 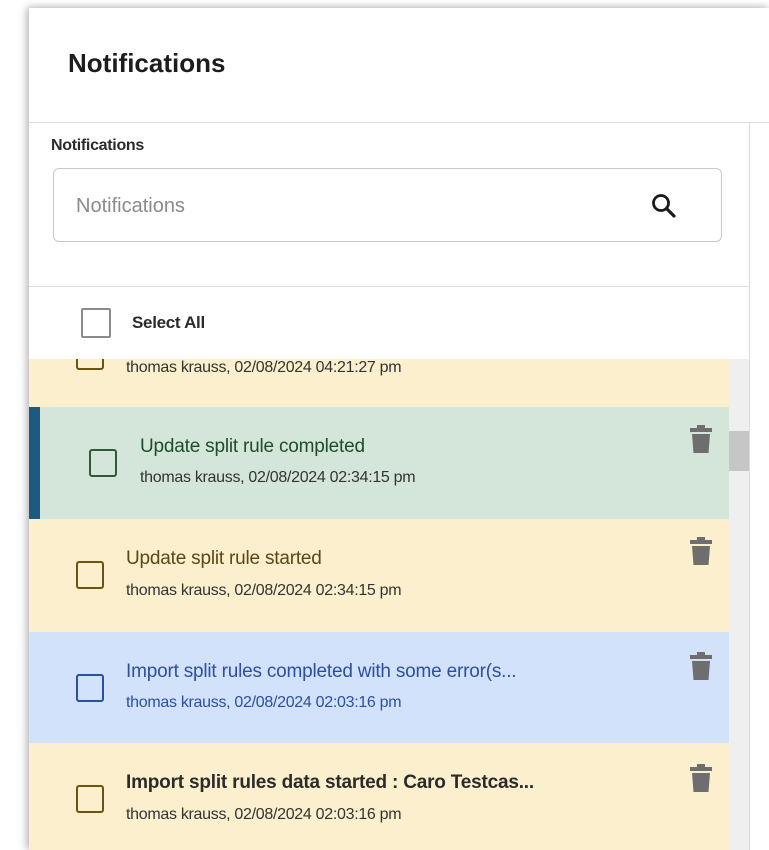 What do you see at coordinates (147, 63) in the screenshot?
I see `panel-title: Notifications` at bounding box center [147, 63].